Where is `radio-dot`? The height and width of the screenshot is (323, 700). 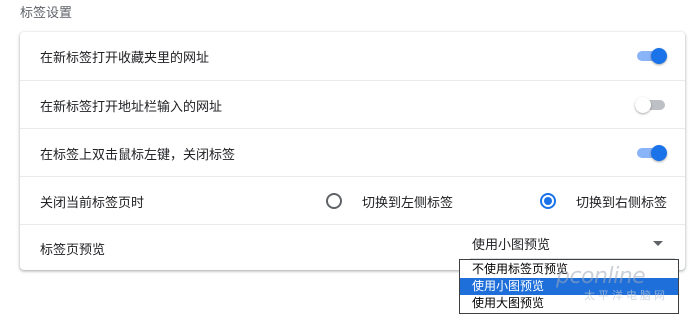 radio-dot is located at coordinates (548, 201).